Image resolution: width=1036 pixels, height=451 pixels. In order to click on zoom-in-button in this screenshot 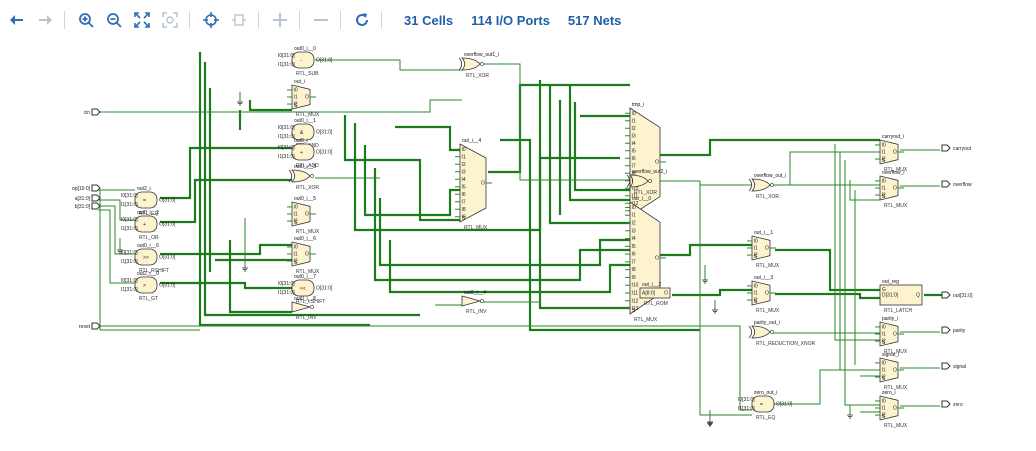, I will do `click(86, 20)`.